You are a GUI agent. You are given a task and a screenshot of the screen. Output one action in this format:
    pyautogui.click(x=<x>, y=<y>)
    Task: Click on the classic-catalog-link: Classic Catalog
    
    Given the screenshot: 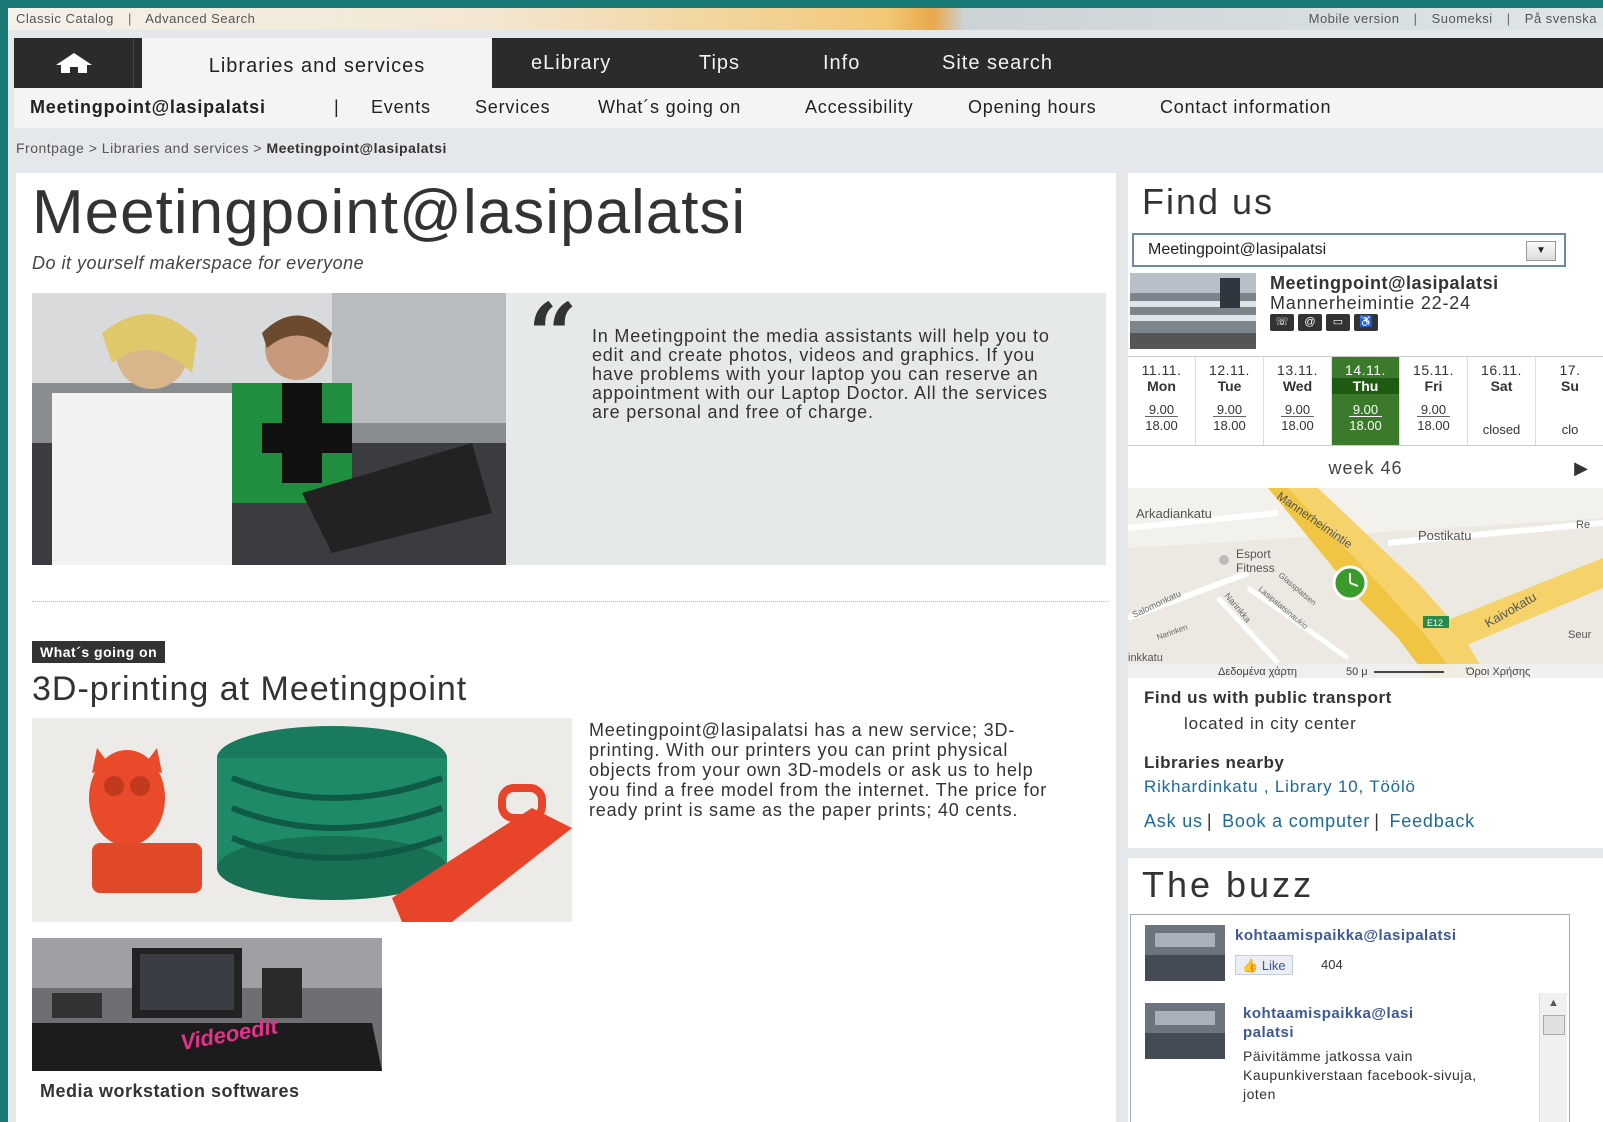 What is the action you would take?
    pyautogui.click(x=65, y=18)
    